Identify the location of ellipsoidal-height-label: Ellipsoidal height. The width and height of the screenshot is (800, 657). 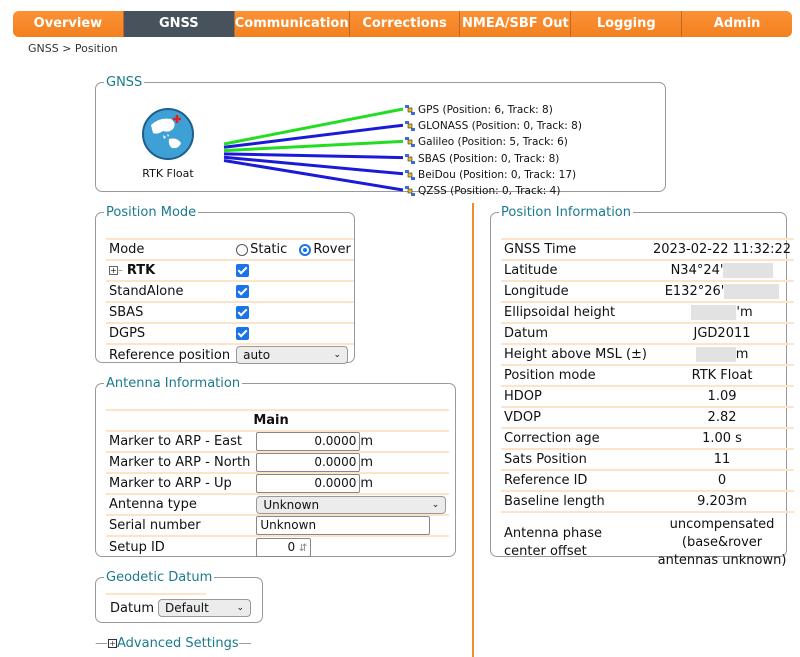
(575, 313).